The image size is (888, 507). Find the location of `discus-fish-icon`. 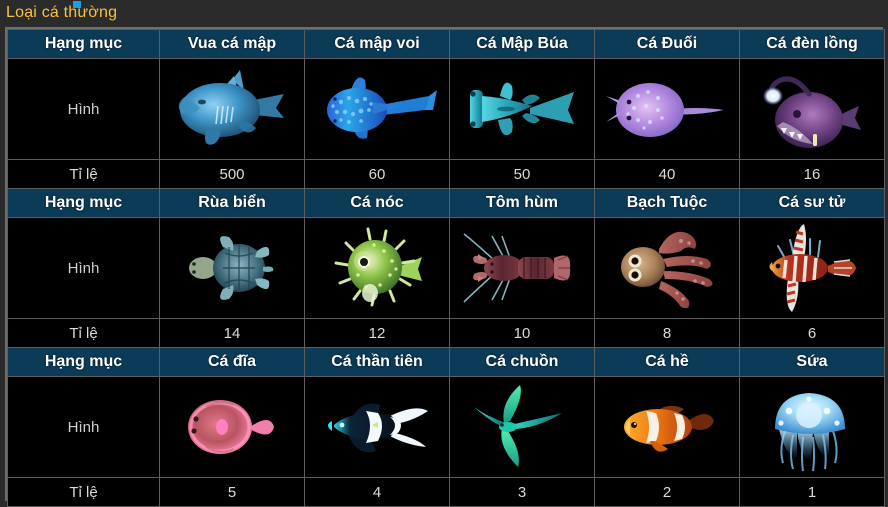

discus-fish-icon is located at coordinates (232, 427).